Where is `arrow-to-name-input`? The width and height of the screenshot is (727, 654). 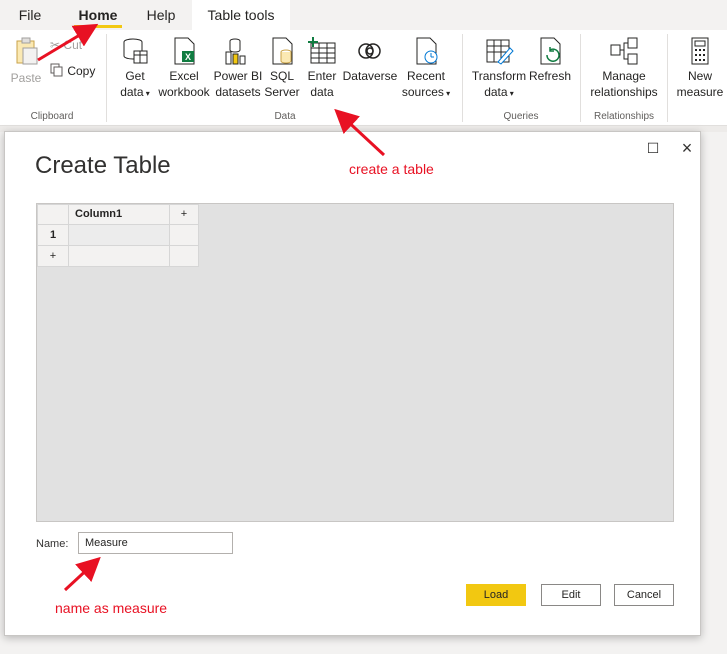
arrow-to-name-input is located at coordinates (82, 574).